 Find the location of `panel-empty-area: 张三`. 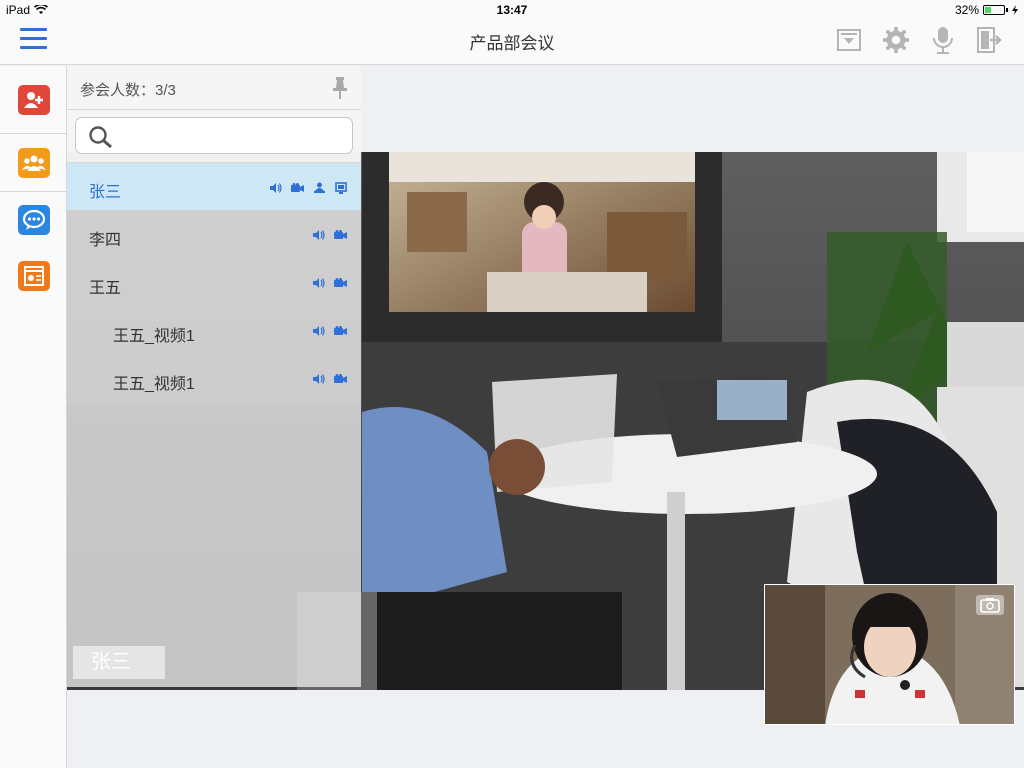

panel-empty-area: 张三 is located at coordinates (214, 545).